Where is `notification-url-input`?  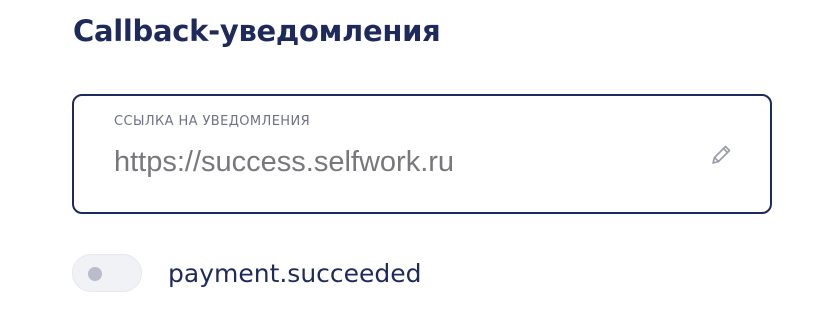
notification-url-input is located at coordinates (394, 162).